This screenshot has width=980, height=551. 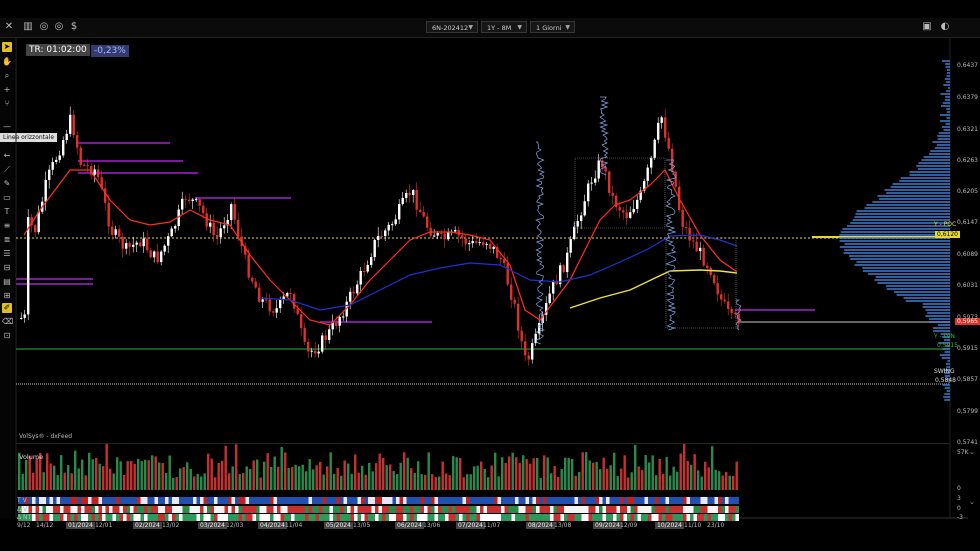 I want to click on dollar-icon: $, so click(x=74, y=27).